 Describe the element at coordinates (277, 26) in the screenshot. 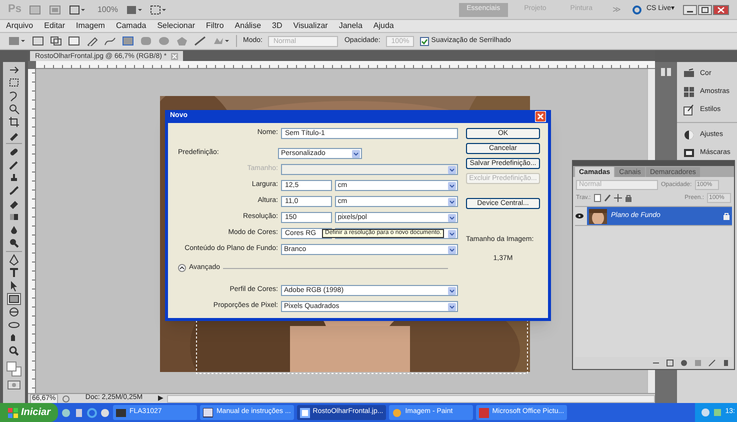

I see `menu-item: 3D` at that location.